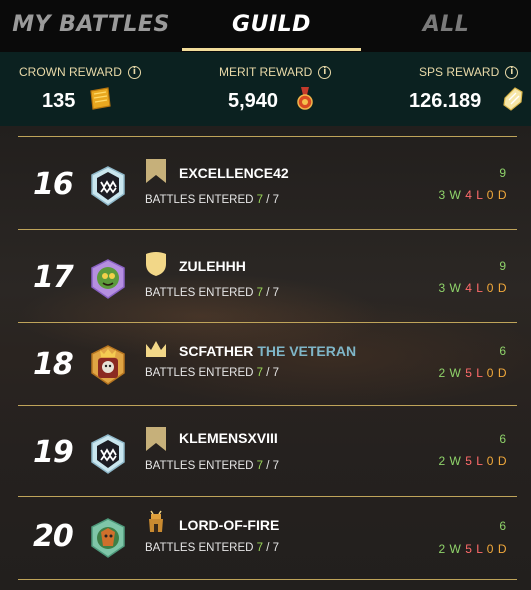  What do you see at coordinates (156, 349) in the screenshot?
I see `crown-badge-icon` at bounding box center [156, 349].